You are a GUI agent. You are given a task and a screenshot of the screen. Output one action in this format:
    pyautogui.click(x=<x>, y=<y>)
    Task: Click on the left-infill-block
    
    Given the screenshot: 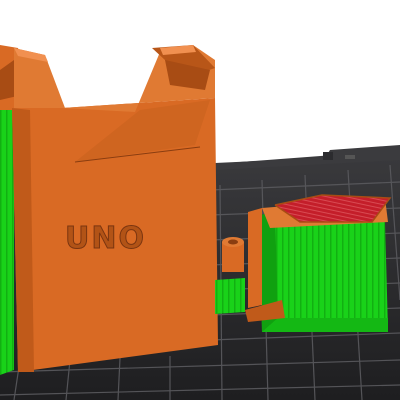 What is the action you would take?
    pyautogui.click(x=7, y=240)
    